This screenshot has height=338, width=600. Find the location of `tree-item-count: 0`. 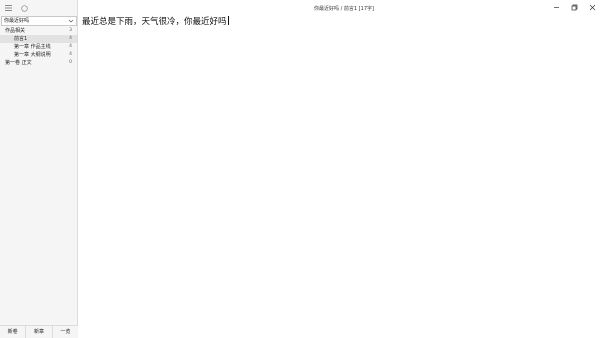

tree-item-count: 0 is located at coordinates (70, 62).